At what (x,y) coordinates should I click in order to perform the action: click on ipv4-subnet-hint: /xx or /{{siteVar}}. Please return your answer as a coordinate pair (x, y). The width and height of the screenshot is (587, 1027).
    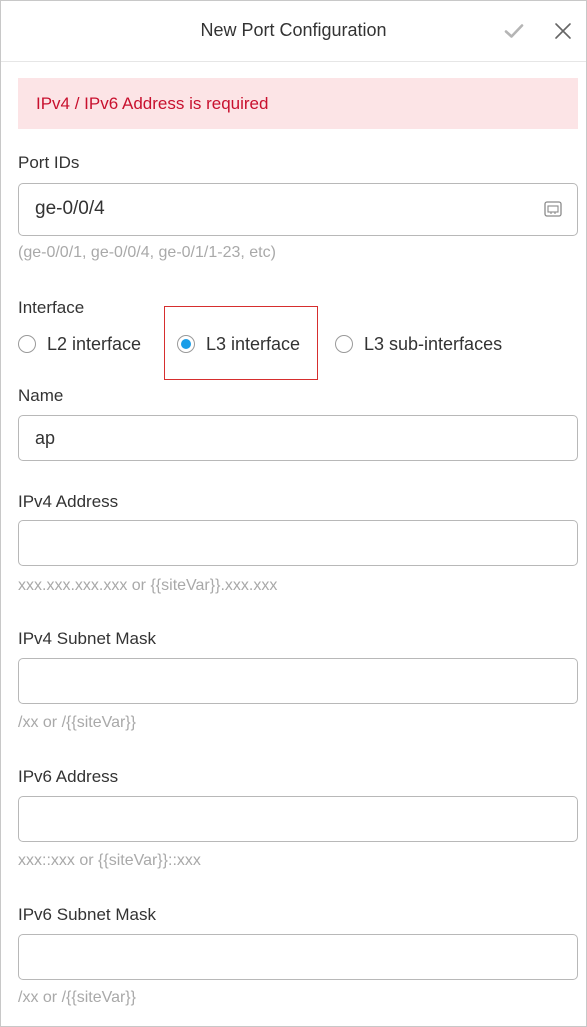
    Looking at the image, I should click on (77, 722).